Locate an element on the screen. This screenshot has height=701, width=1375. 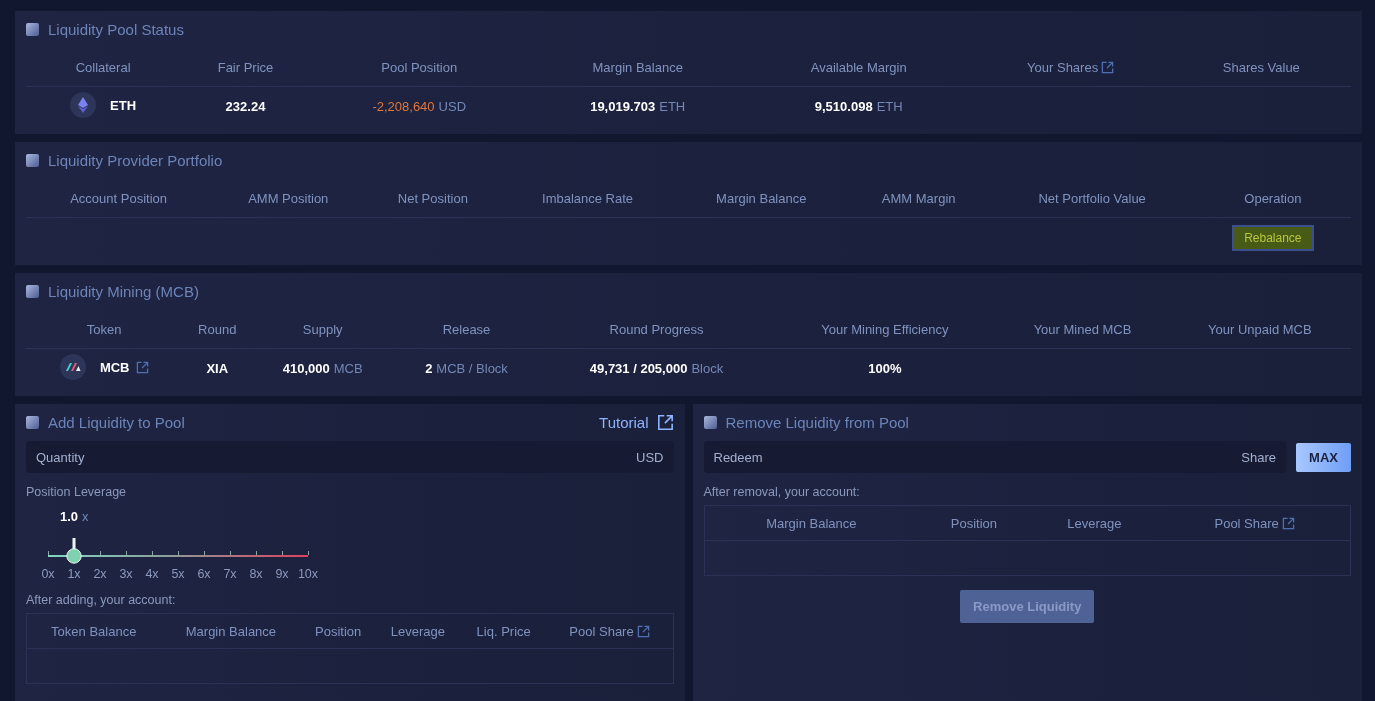
column-header: Your Unpaid MCB is located at coordinates (1260, 329).